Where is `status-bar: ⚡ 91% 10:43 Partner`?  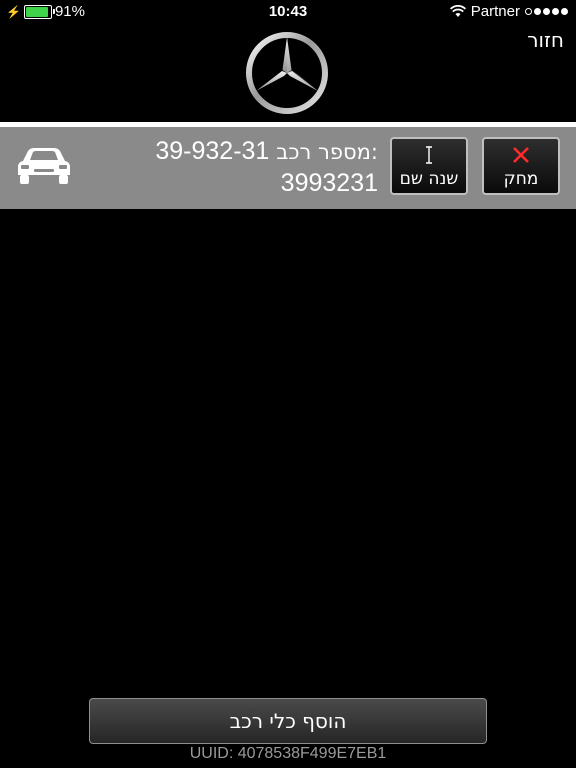
status-bar: ⚡ 91% 10:43 Partner is located at coordinates (288, 12).